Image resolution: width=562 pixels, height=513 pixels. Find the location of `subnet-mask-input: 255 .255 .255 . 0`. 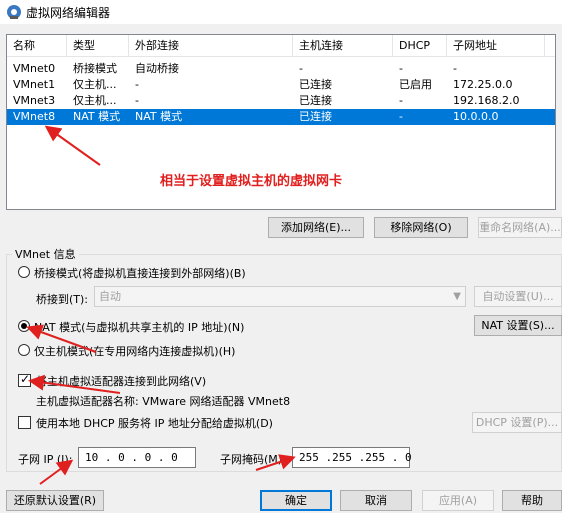

subnet-mask-input: 255 .255 .255 . 0 is located at coordinates (352, 457).